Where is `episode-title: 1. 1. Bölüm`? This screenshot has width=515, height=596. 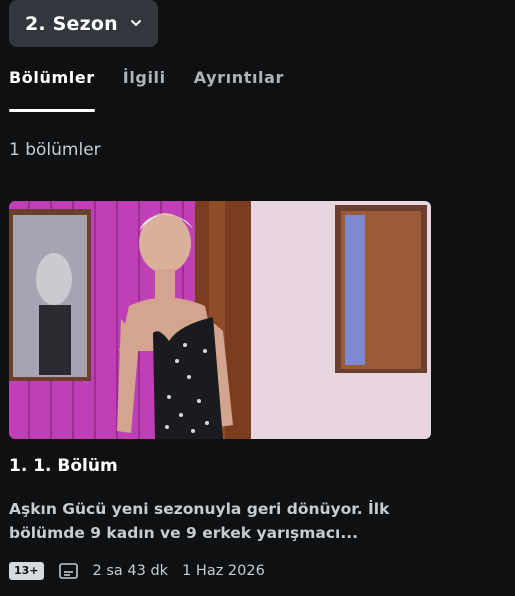
episode-title: 1. 1. Bölüm is located at coordinates (63, 466).